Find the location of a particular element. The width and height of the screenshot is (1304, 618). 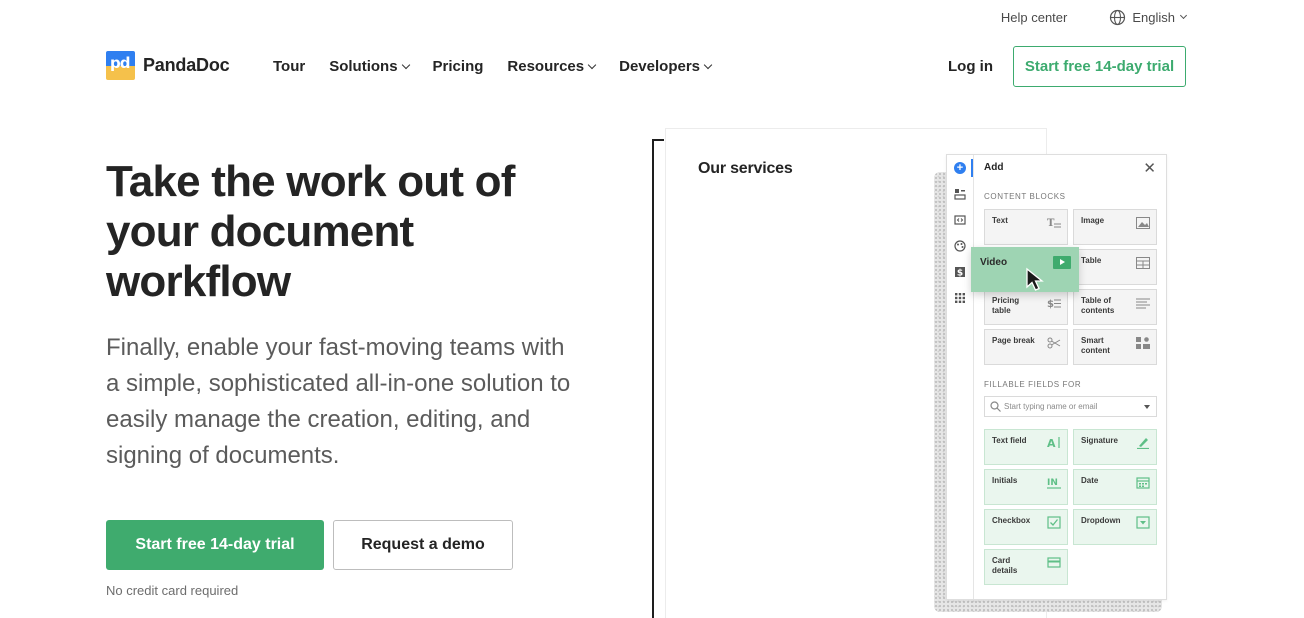

nav-item-developers: Developers is located at coordinates (666, 66).